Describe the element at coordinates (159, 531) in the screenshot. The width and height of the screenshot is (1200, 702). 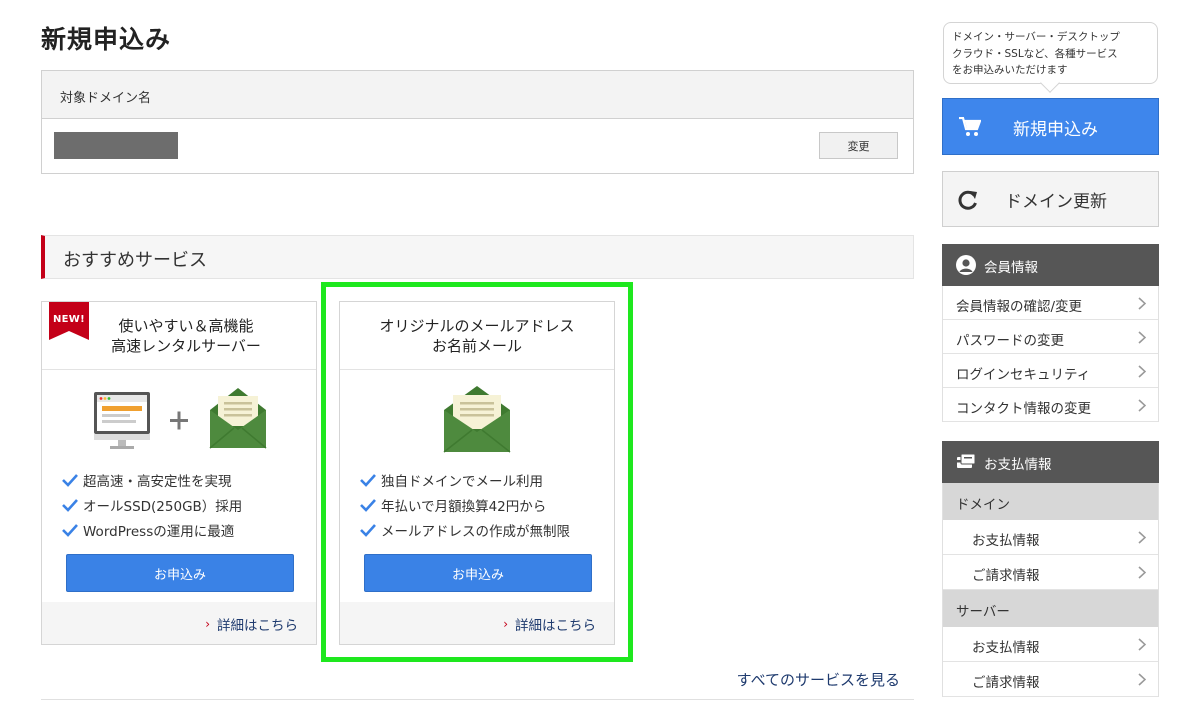
I see `feature-text: WordPressの運用に最適` at that location.